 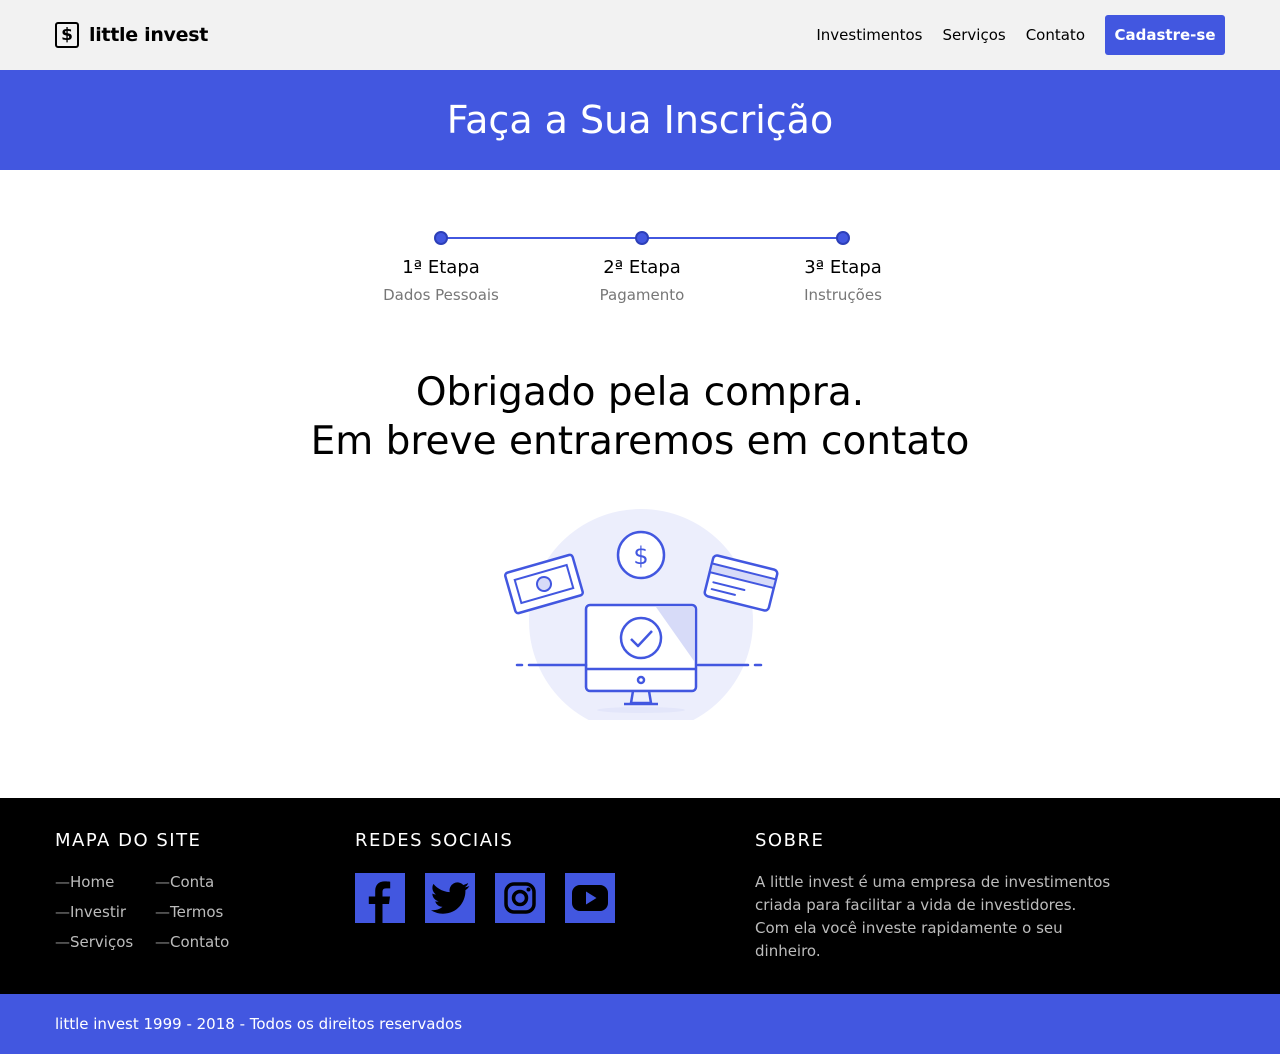 What do you see at coordinates (105, 912) in the screenshot?
I see `footer-link-investir: Investir` at bounding box center [105, 912].